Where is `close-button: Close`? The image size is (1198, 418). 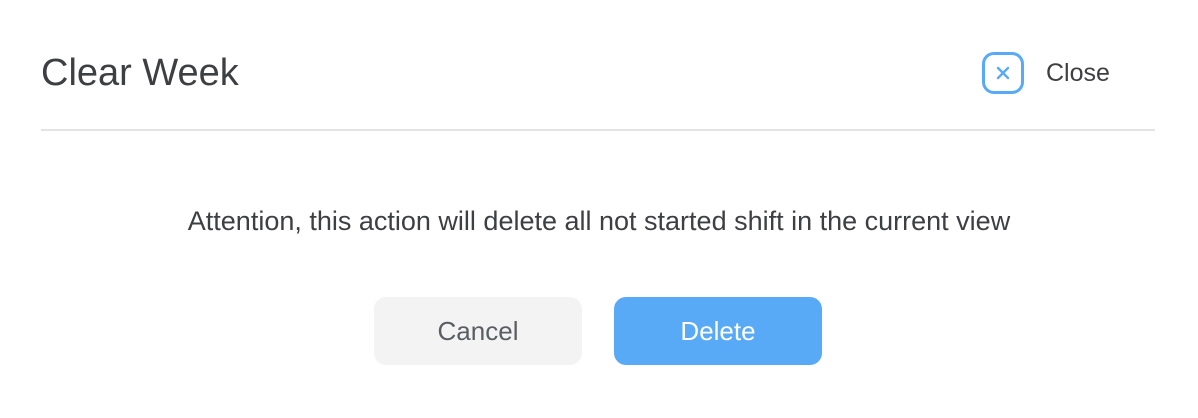 close-button: Close is located at coordinates (1046, 73).